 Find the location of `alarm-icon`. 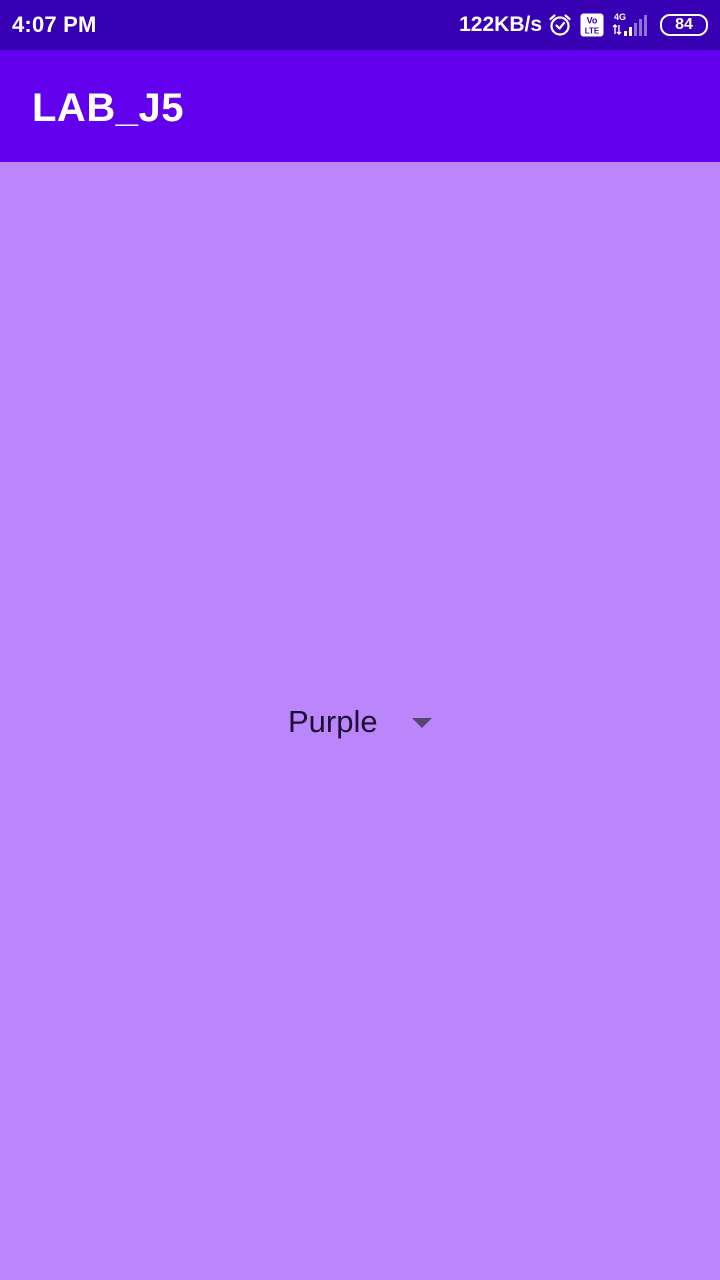

alarm-icon is located at coordinates (560, 25).